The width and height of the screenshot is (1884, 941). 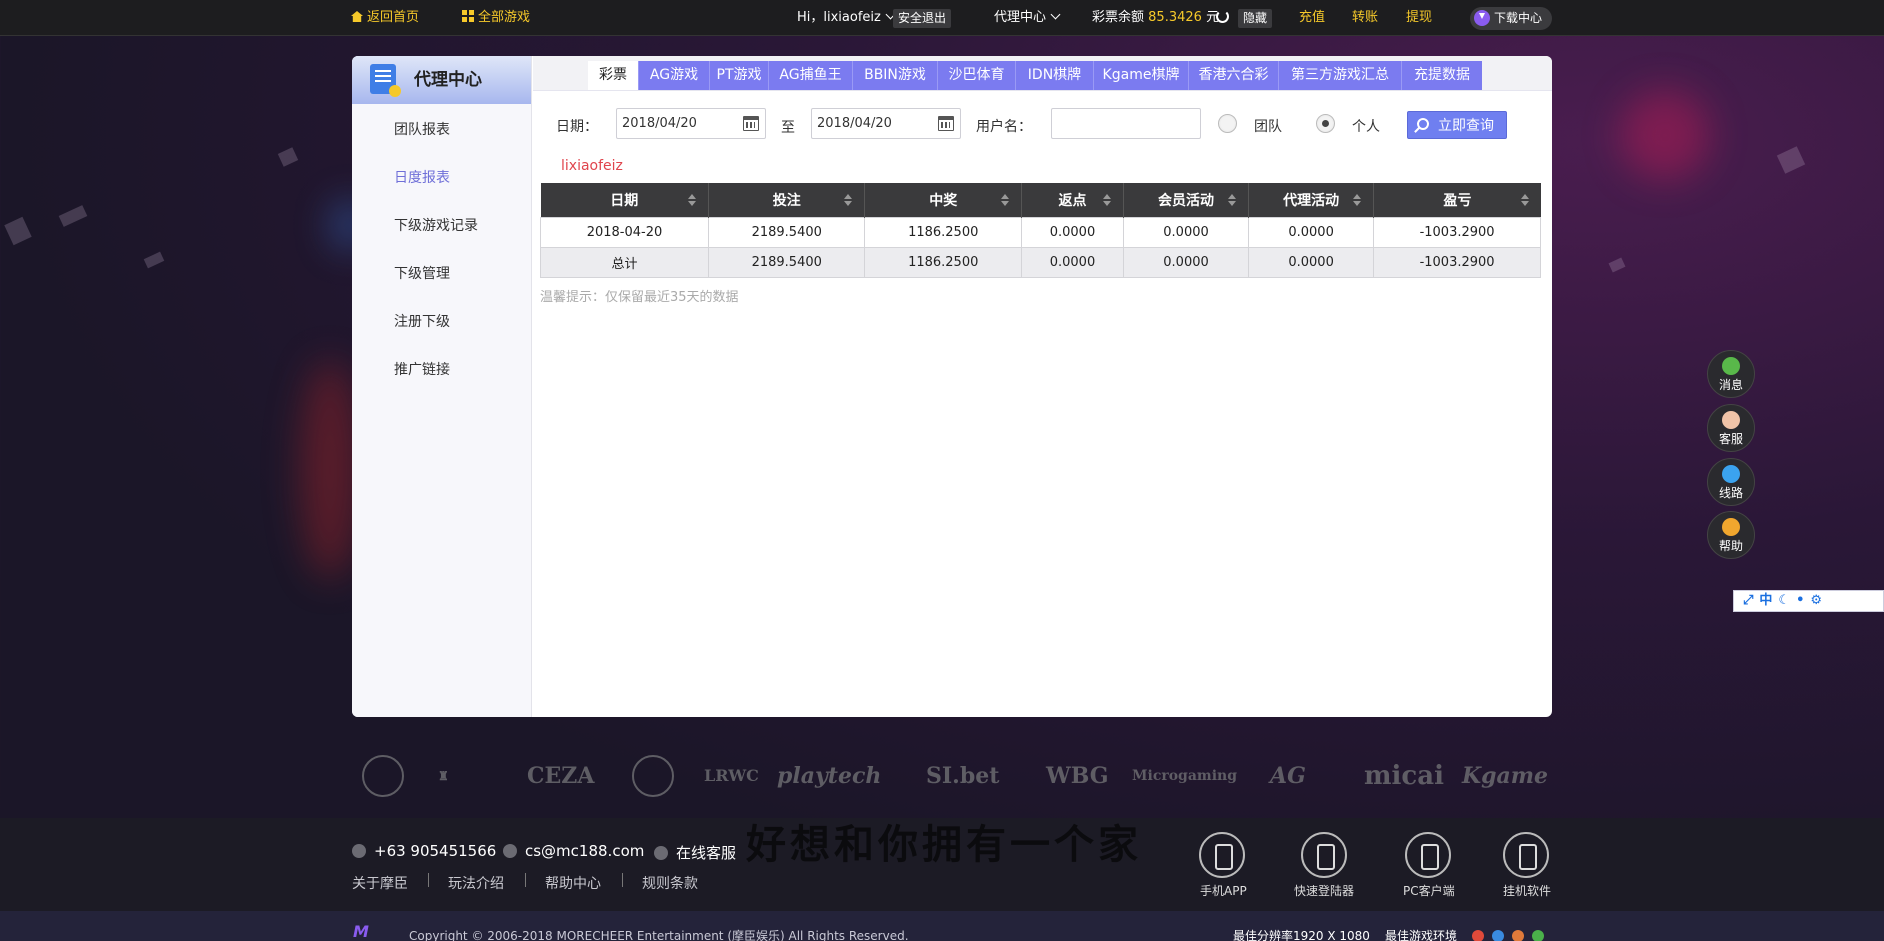 I want to click on date-label: 日期：, so click(x=577, y=127).